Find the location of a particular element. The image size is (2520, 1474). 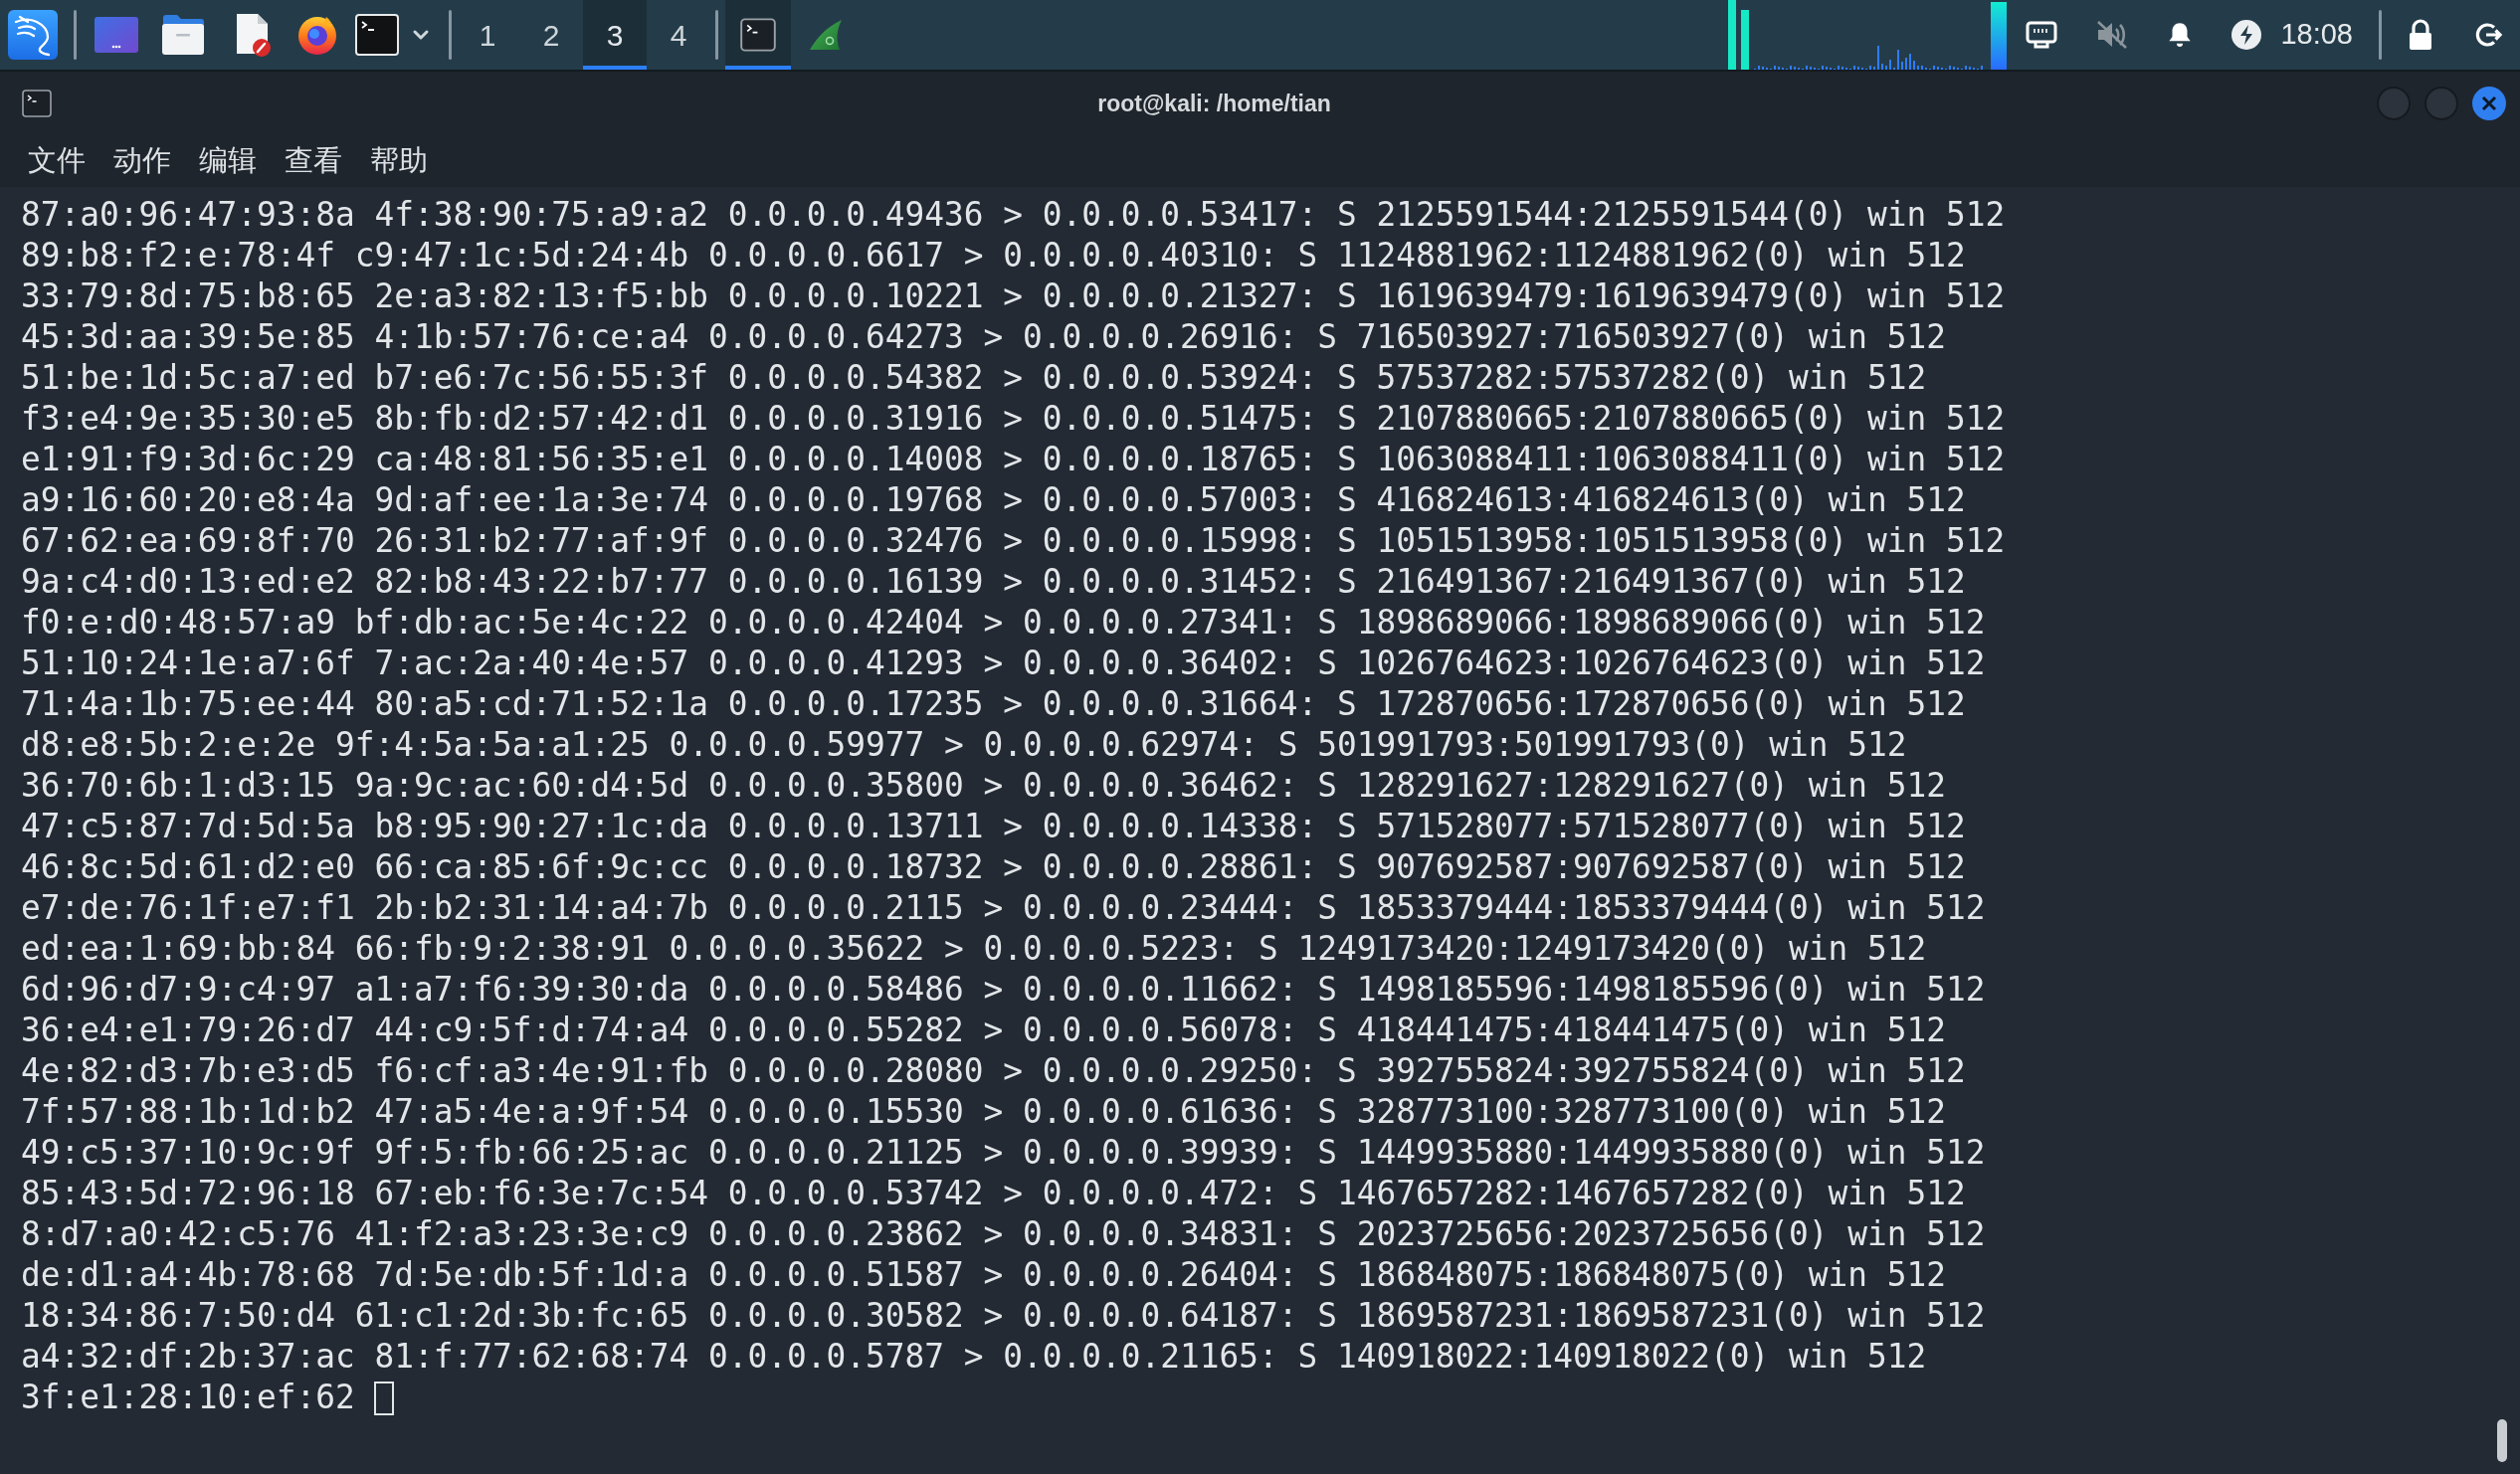

terminal-line: a4:32:df:2b:37:ac 81:f:77:62:68:74 0.0.0.0.5787 > 0.0.0.0.21165: S 140918022:140918022(0) win 512 is located at coordinates (974, 1357).